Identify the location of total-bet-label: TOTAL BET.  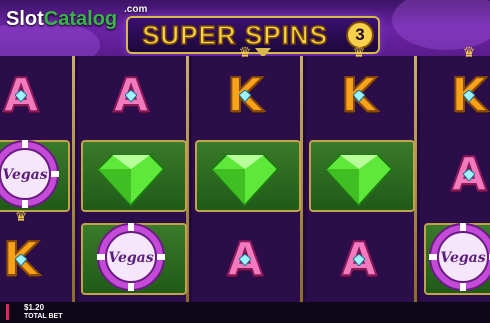
(43, 316).